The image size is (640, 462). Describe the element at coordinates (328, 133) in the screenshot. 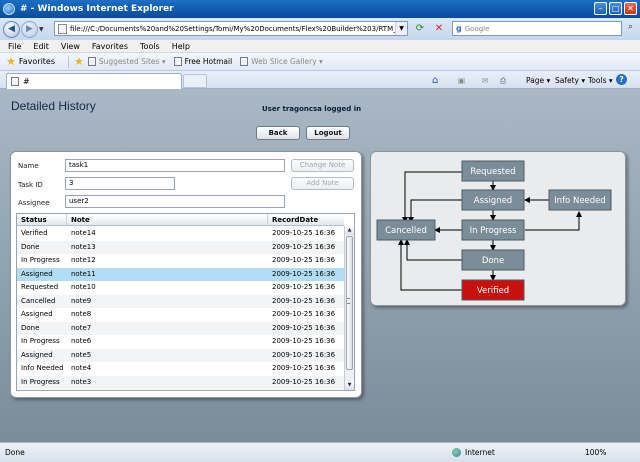

I see `logout-button: Logout` at that location.